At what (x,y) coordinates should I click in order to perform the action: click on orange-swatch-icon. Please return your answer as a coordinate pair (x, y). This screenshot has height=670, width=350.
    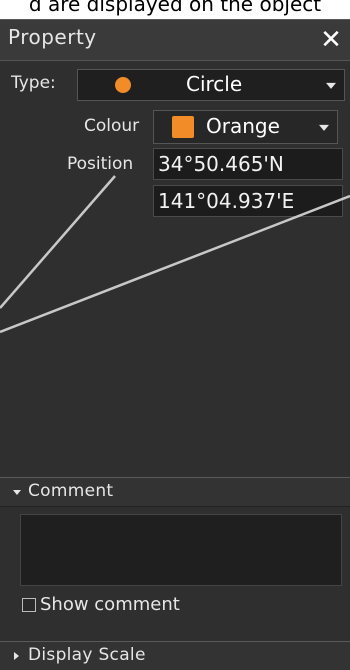
    Looking at the image, I should click on (183, 127).